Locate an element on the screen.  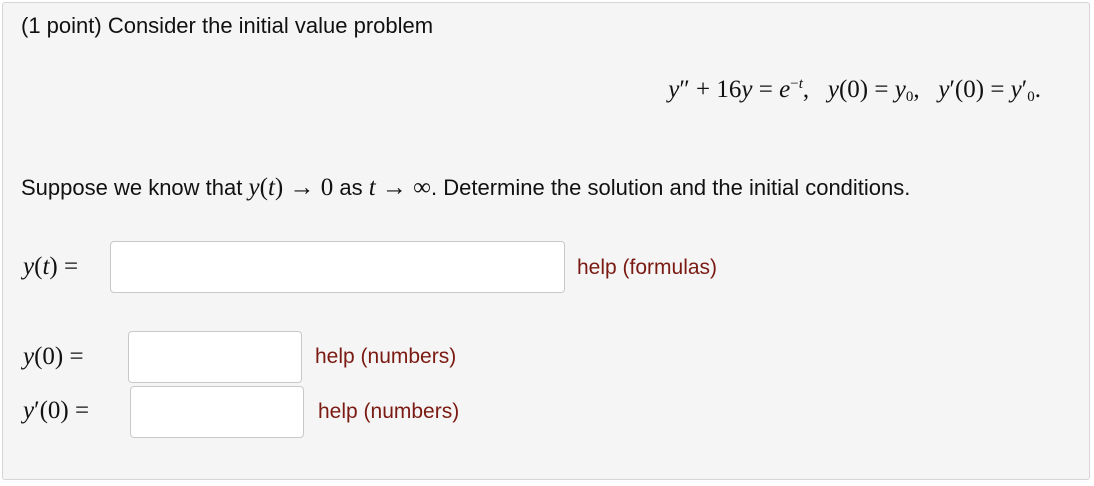
y-prime-0-label: y′(0) = is located at coordinates (56, 410).